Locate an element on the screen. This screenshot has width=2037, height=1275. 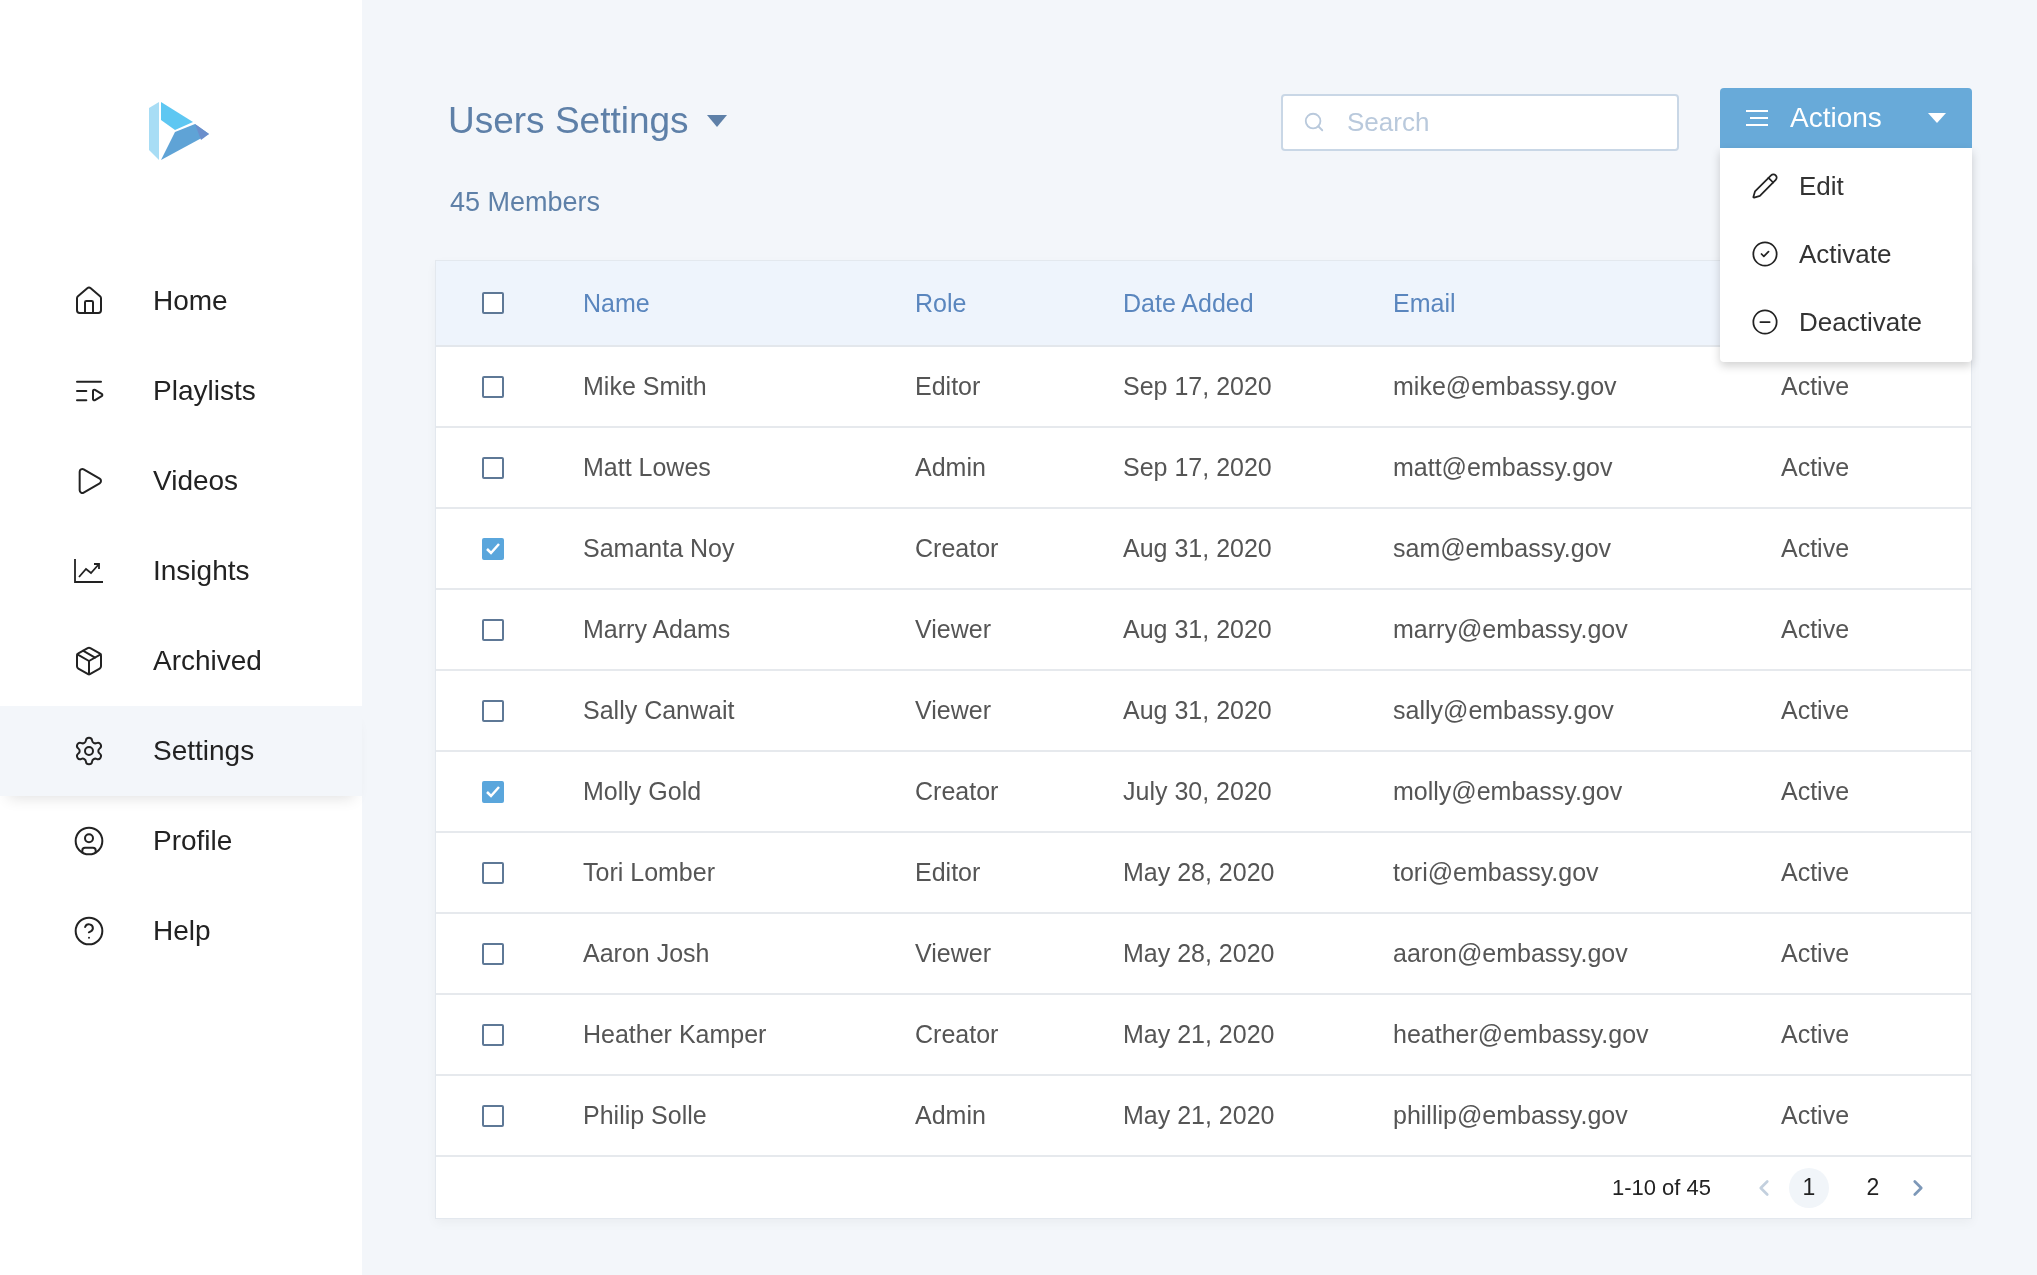
nav-item: Profile is located at coordinates (181, 841).